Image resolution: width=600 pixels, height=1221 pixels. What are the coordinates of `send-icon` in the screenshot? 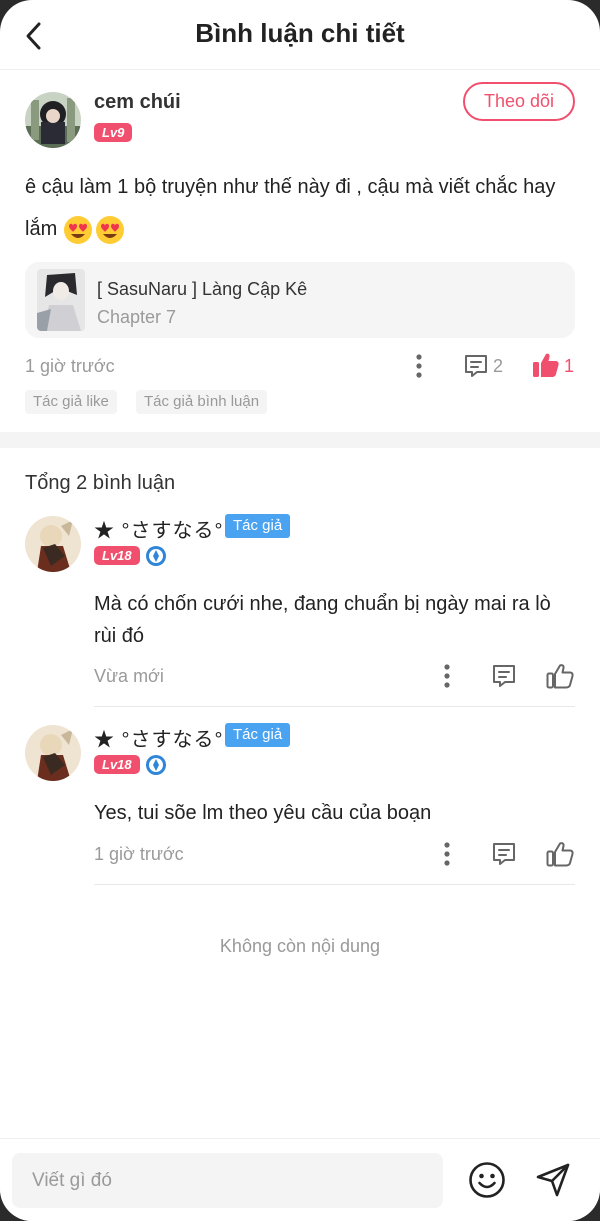 It's located at (553, 1180).